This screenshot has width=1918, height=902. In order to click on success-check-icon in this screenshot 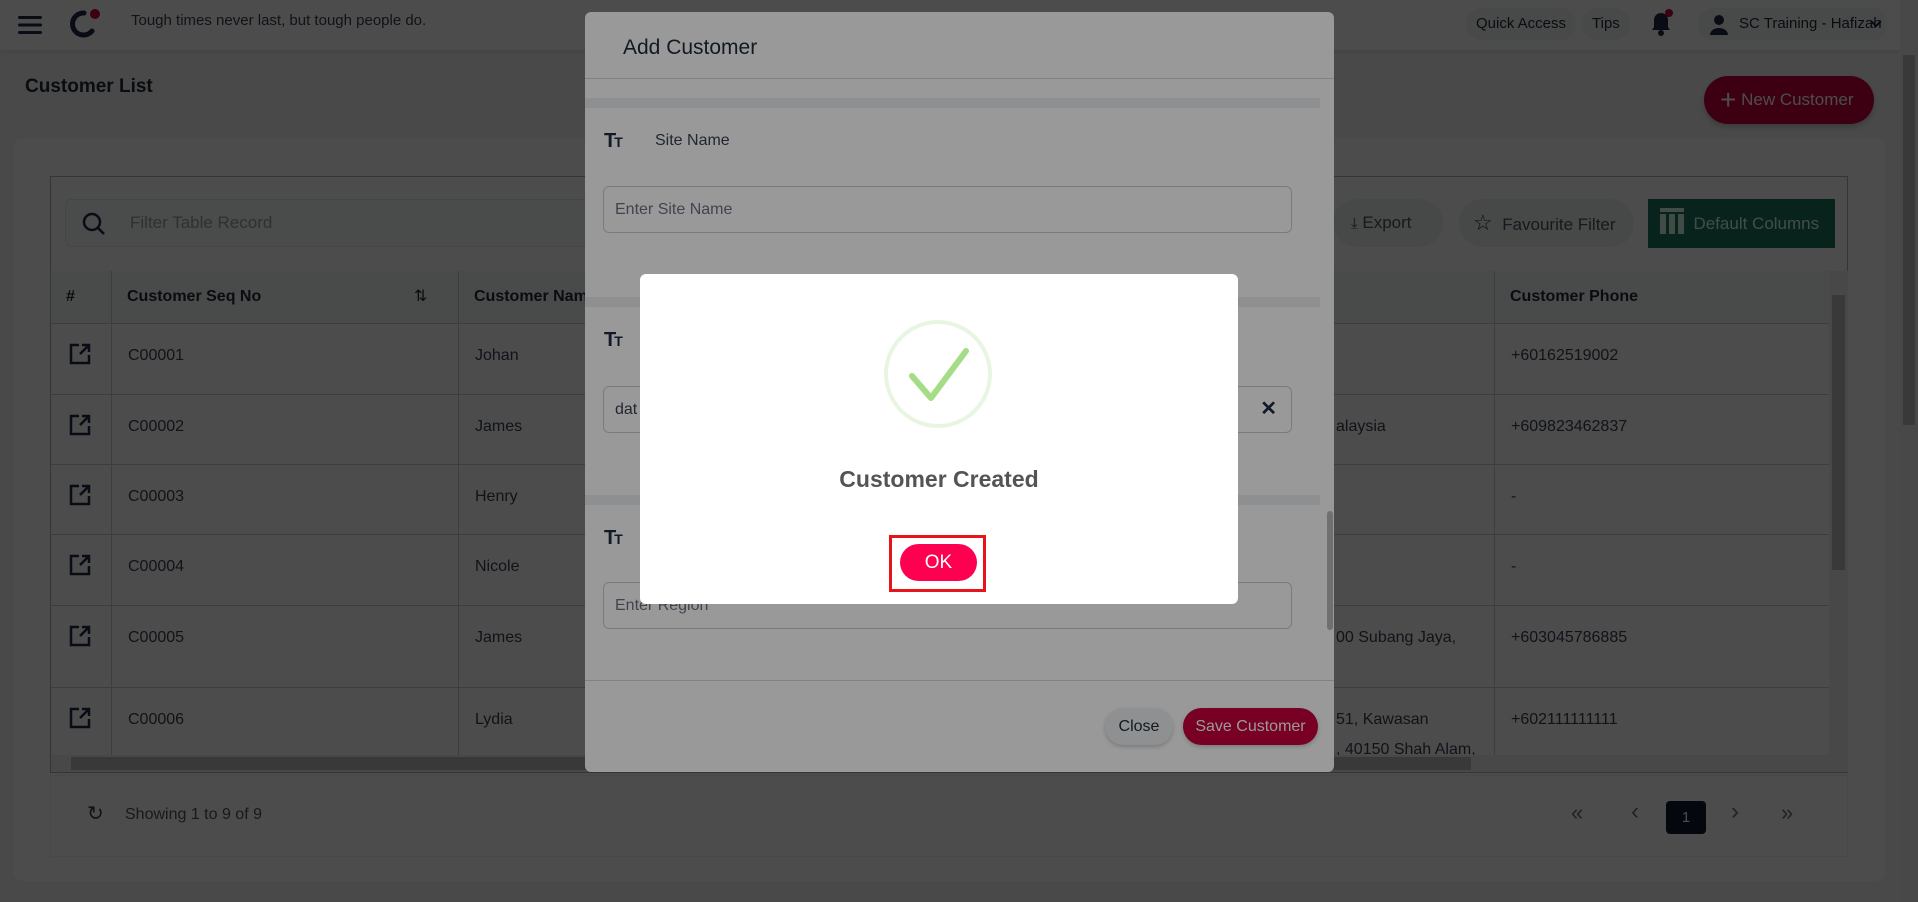, I will do `click(938, 374)`.